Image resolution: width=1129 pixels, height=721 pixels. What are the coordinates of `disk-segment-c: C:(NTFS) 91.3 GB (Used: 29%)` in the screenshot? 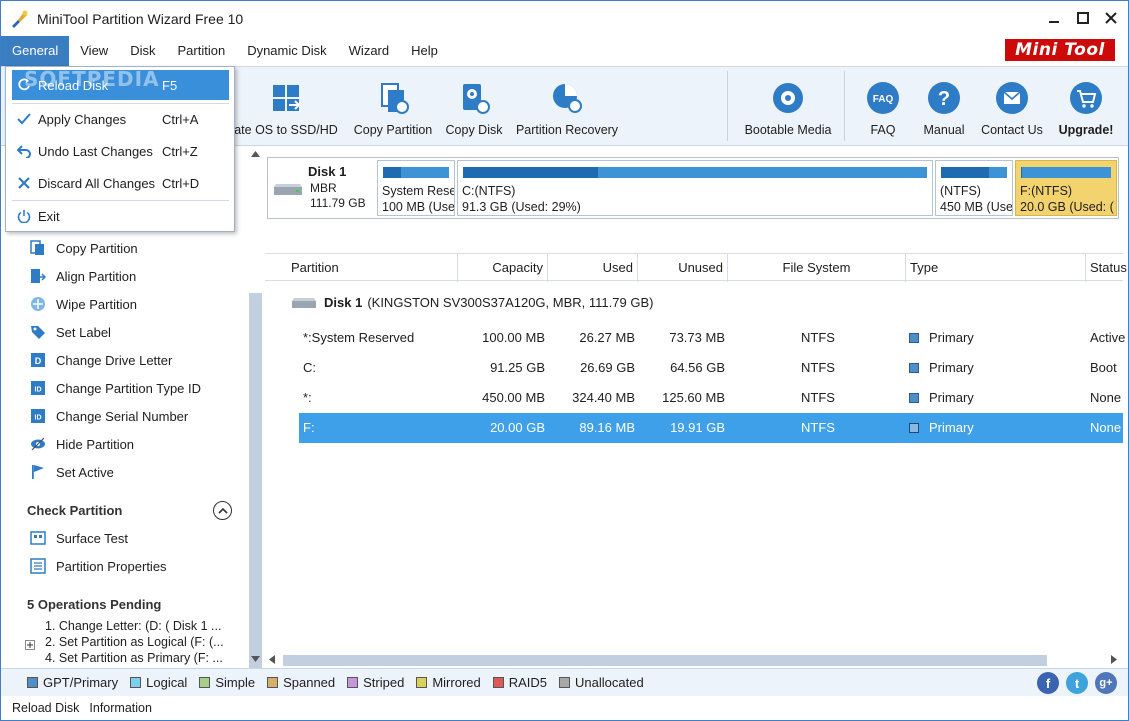 It's located at (695, 188).